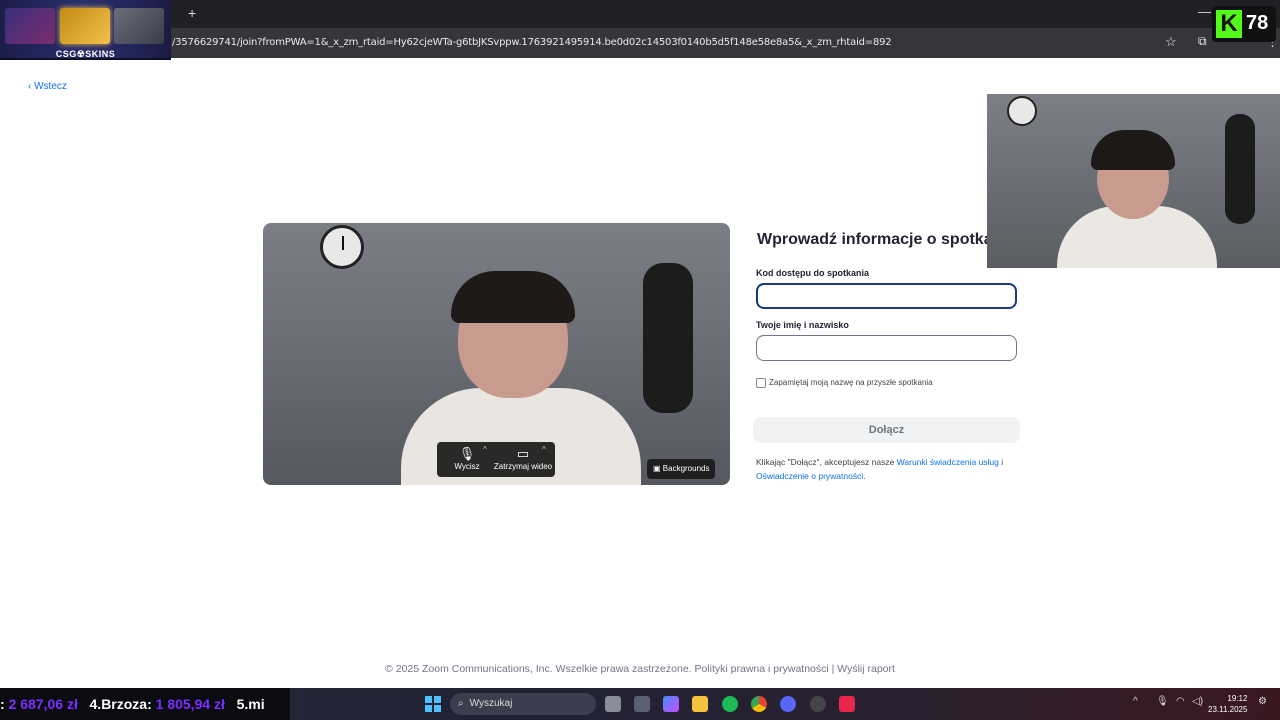 This screenshot has height=720, width=1280. What do you see at coordinates (1202, 41) in the screenshot?
I see `puzzle-icon: ⧉` at bounding box center [1202, 41].